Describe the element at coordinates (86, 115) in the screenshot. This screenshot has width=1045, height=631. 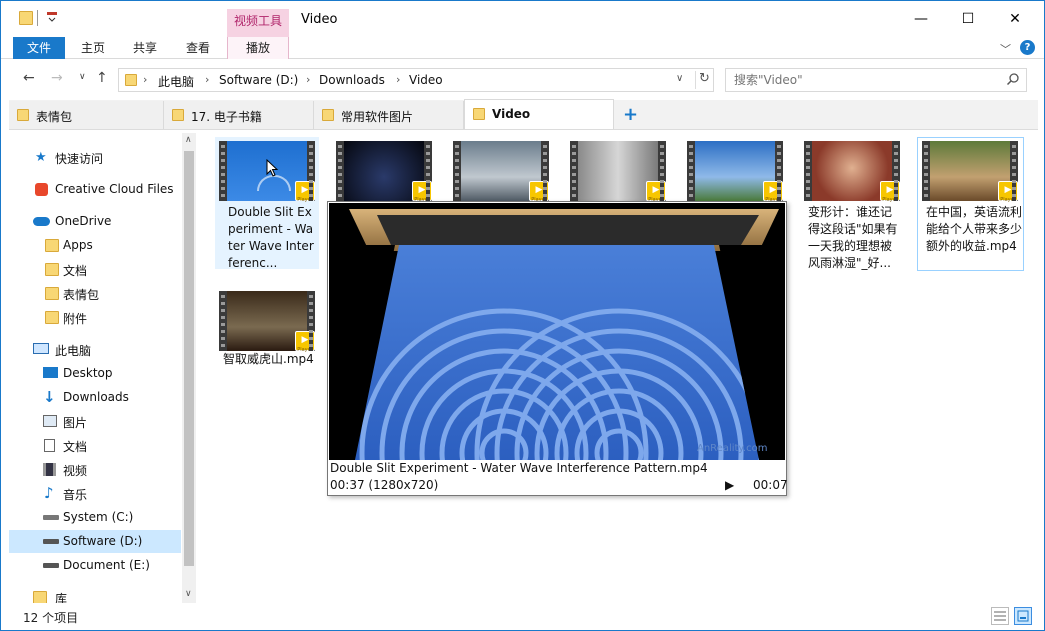
I see `folder-tab: 表情包` at that location.